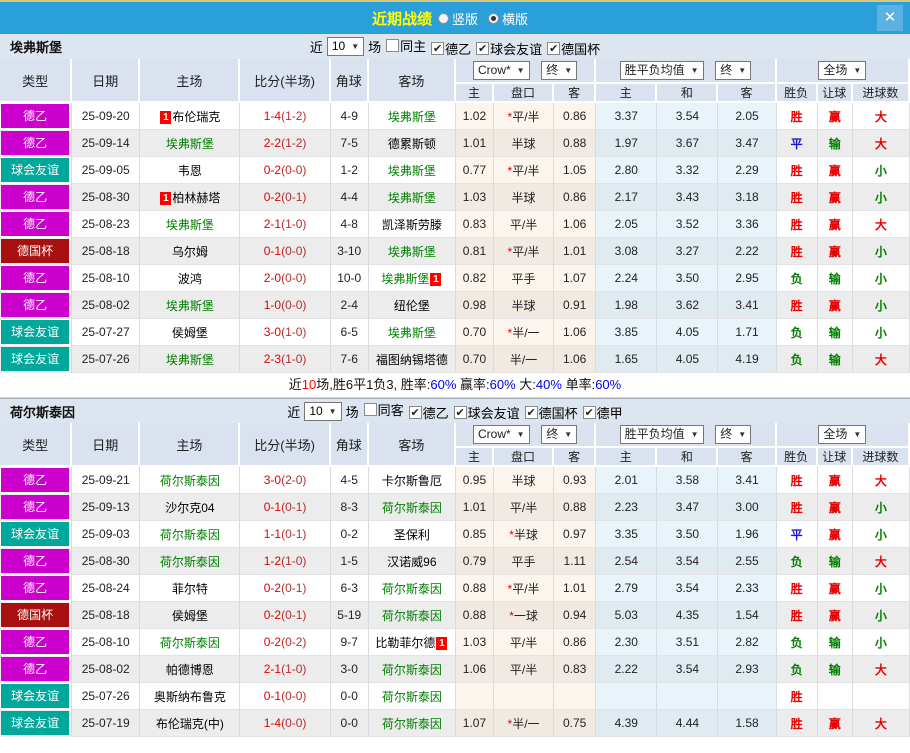  Describe the element at coordinates (352, 412) in the screenshot. I see `games-label: 场` at that location.